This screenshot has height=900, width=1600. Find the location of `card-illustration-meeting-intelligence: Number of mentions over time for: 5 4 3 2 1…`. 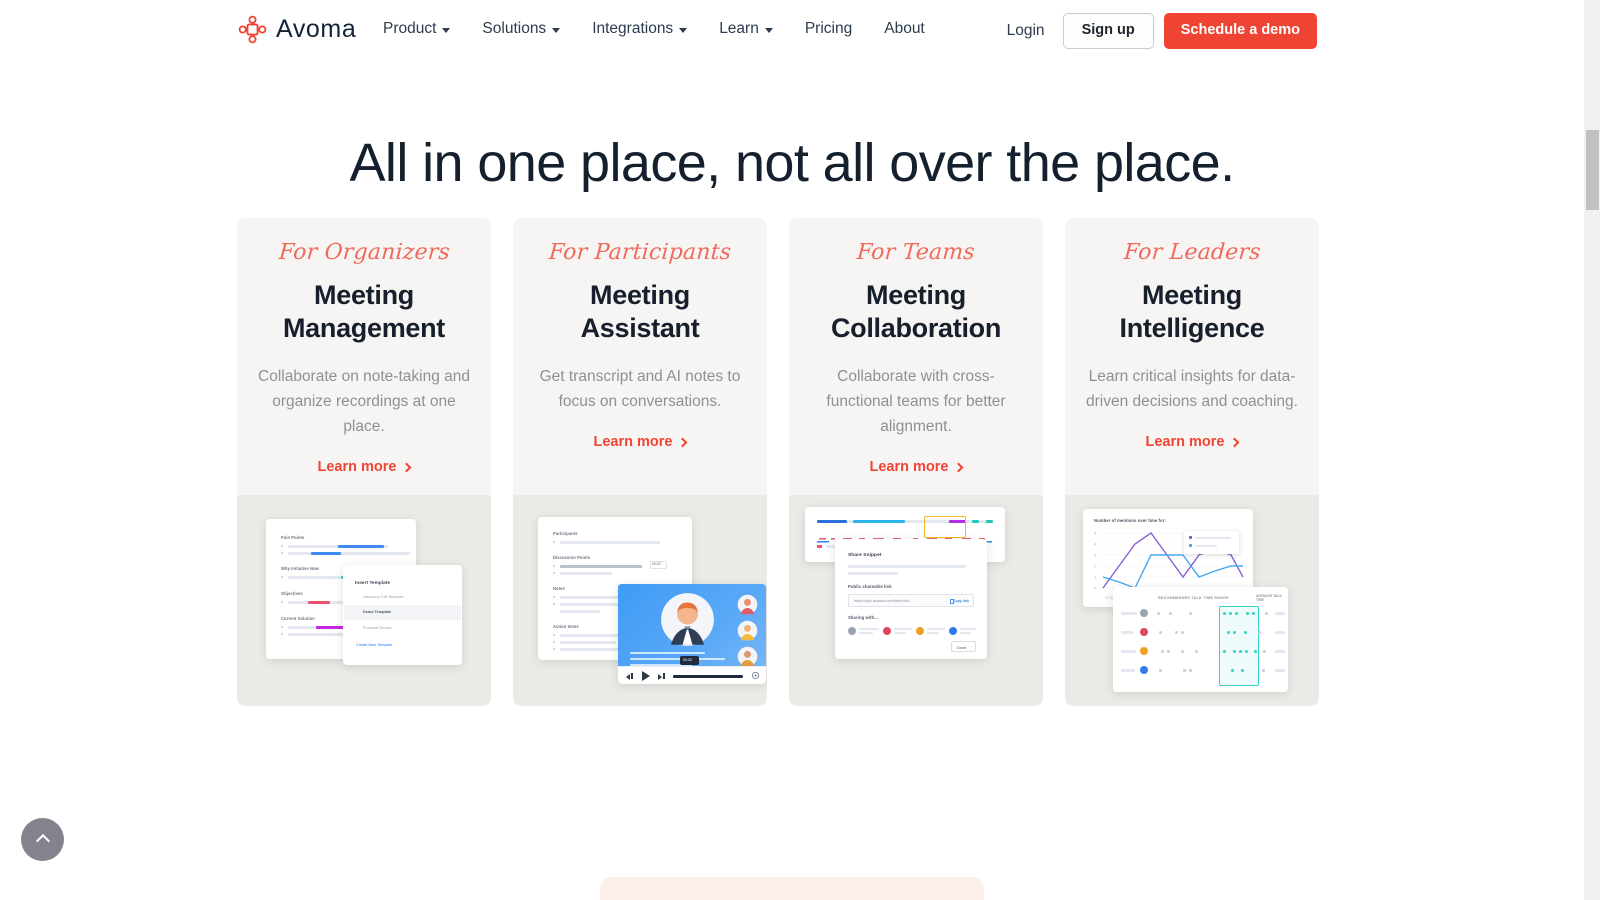

card-illustration-meeting-intelligence: Number of mentions over time for: 5 4 3 2 1… is located at coordinates (1192, 600).